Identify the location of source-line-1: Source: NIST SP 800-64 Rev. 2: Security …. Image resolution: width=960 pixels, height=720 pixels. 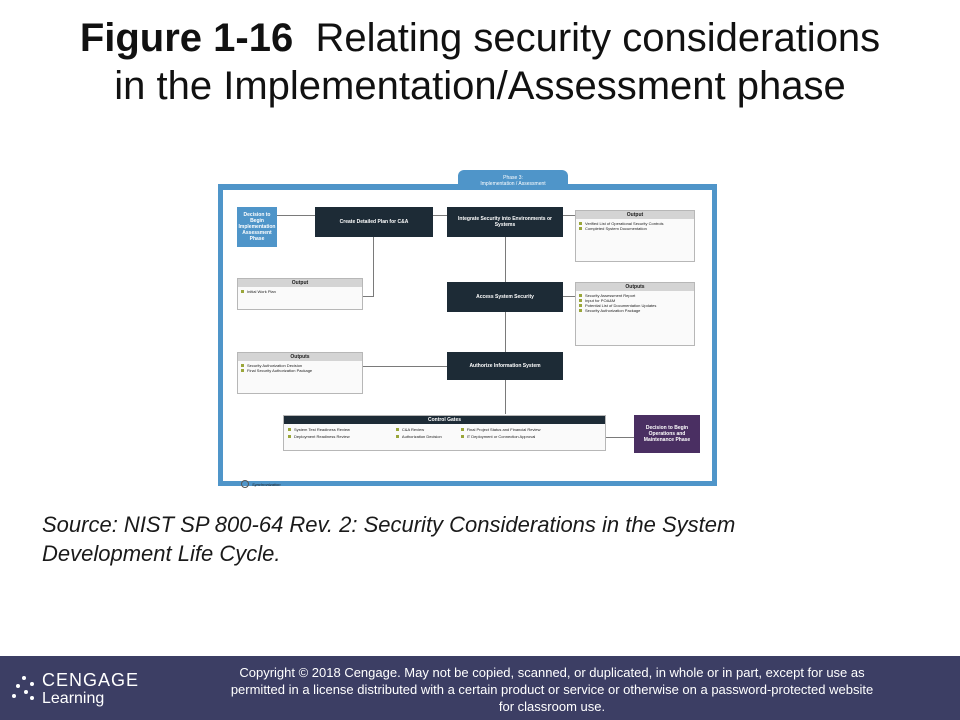
(389, 524).